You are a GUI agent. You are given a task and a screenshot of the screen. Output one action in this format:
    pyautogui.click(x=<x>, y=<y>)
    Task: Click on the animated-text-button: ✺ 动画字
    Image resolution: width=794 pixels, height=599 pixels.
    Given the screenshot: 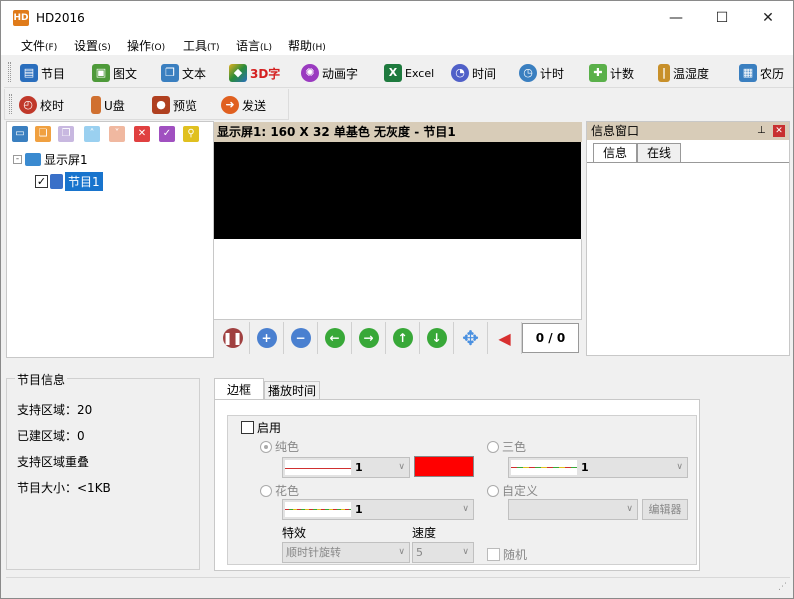 What is the action you would take?
    pyautogui.click(x=329, y=73)
    